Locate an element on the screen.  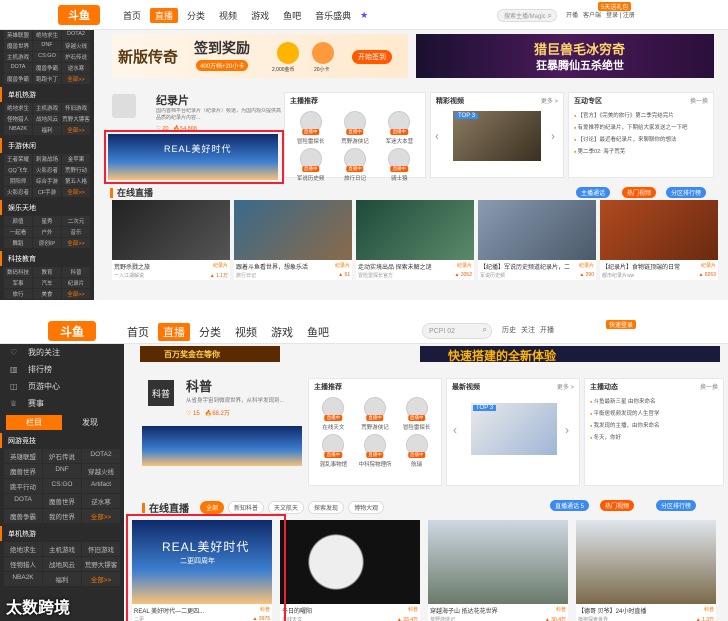
sidebar-item: DNF is located at coordinates (62, 471).